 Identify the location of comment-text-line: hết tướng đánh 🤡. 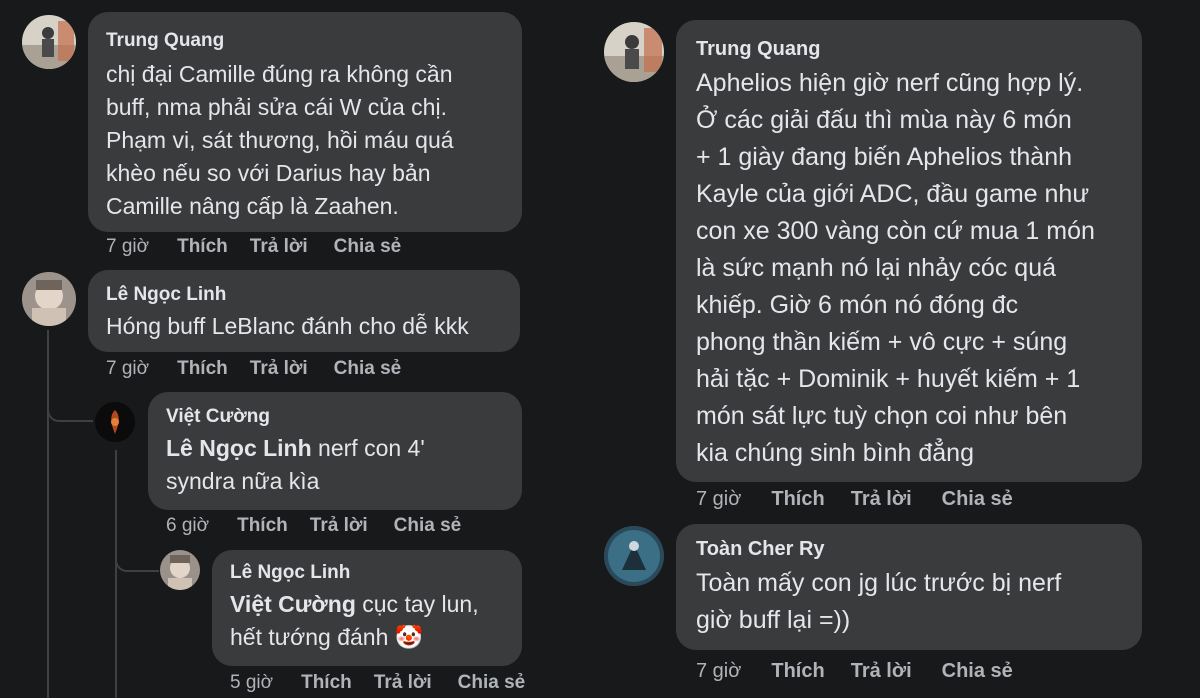
(327, 637).